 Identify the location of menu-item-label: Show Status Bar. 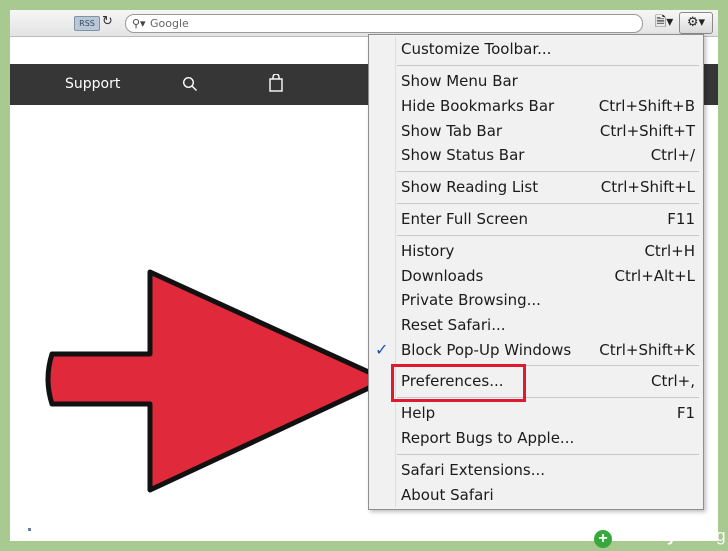
(463, 155).